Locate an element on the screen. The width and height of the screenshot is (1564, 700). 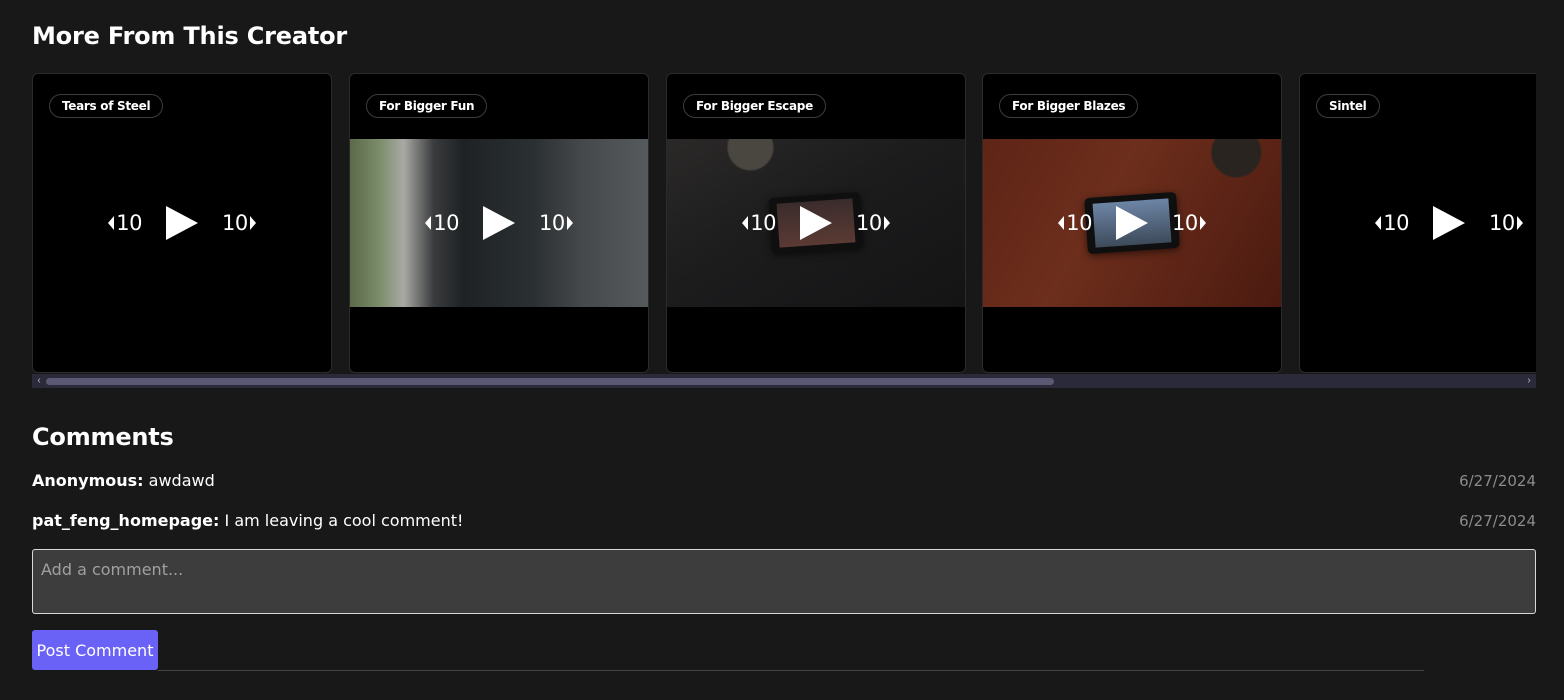
comments-title: Comments is located at coordinates (103, 437).